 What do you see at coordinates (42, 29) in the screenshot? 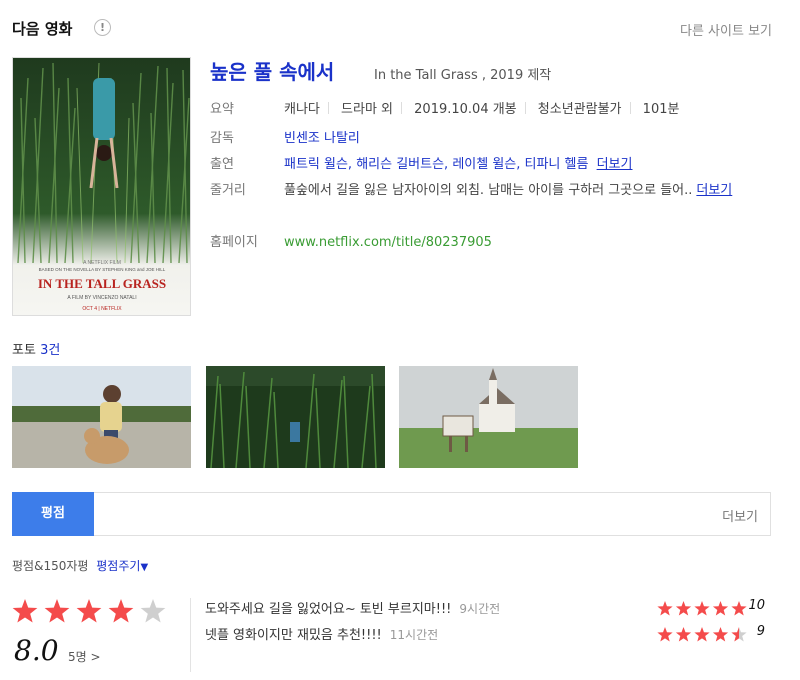
I see `section-title: 다음 영화` at bounding box center [42, 29].